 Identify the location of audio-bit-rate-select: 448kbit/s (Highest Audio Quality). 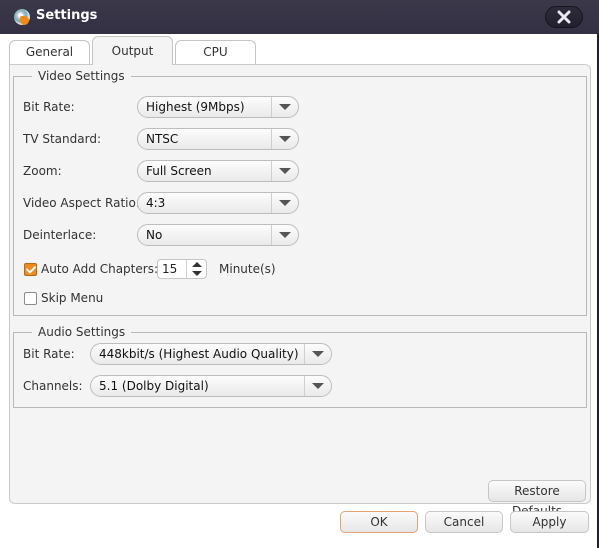
(211, 354).